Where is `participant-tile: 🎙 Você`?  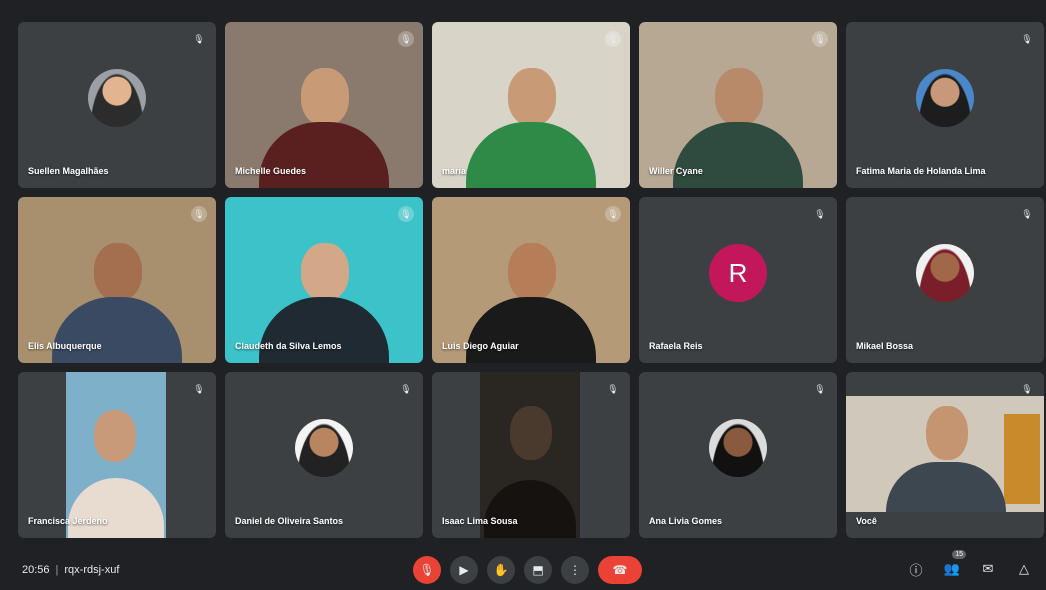
participant-tile: 🎙 Você is located at coordinates (945, 455).